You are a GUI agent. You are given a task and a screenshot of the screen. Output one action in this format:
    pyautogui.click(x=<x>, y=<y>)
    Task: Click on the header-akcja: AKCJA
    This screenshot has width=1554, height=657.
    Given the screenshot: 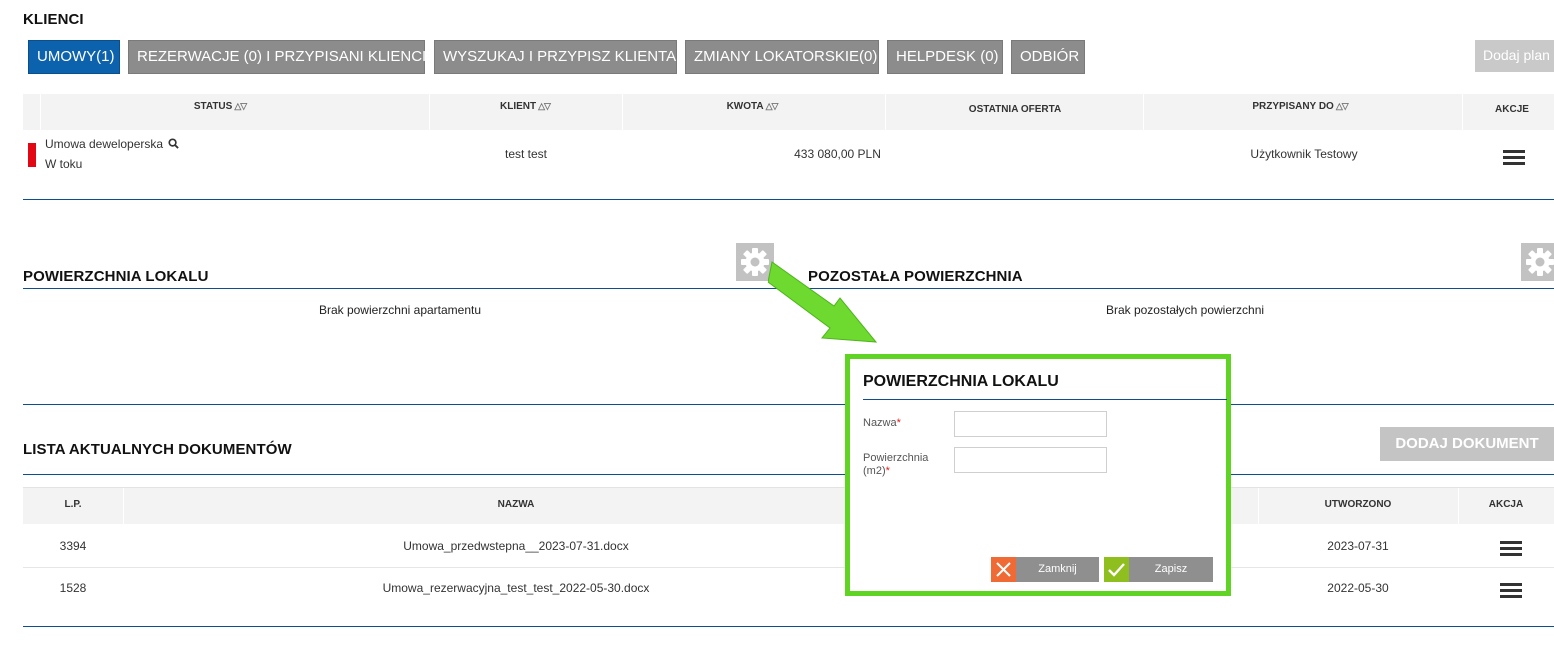 What is the action you would take?
    pyautogui.click(x=1506, y=504)
    